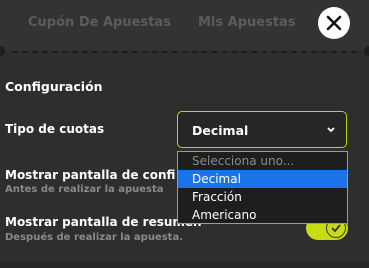 This screenshot has width=369, height=268. What do you see at coordinates (331, 130) in the screenshot?
I see `chevron-down-icon` at bounding box center [331, 130].